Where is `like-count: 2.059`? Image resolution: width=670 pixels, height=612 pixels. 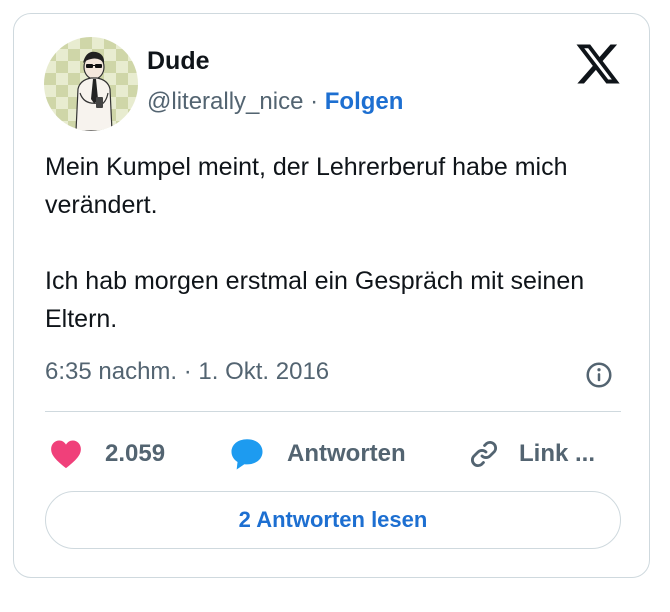
like-count: 2.059 is located at coordinates (135, 453).